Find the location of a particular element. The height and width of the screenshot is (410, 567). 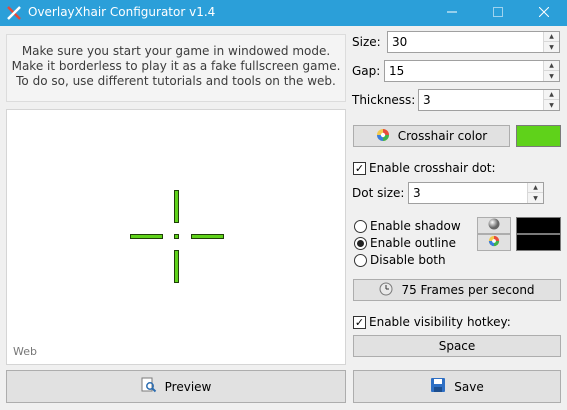

dot-size-label: Dot size: is located at coordinates (378, 193).